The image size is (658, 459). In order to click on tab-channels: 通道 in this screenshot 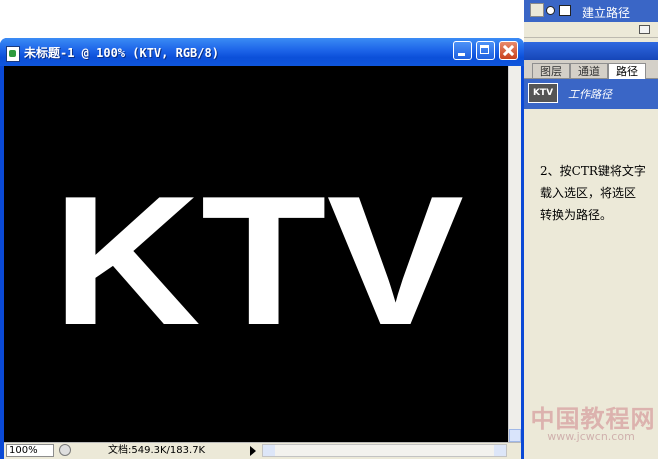, I will do `click(589, 70)`.